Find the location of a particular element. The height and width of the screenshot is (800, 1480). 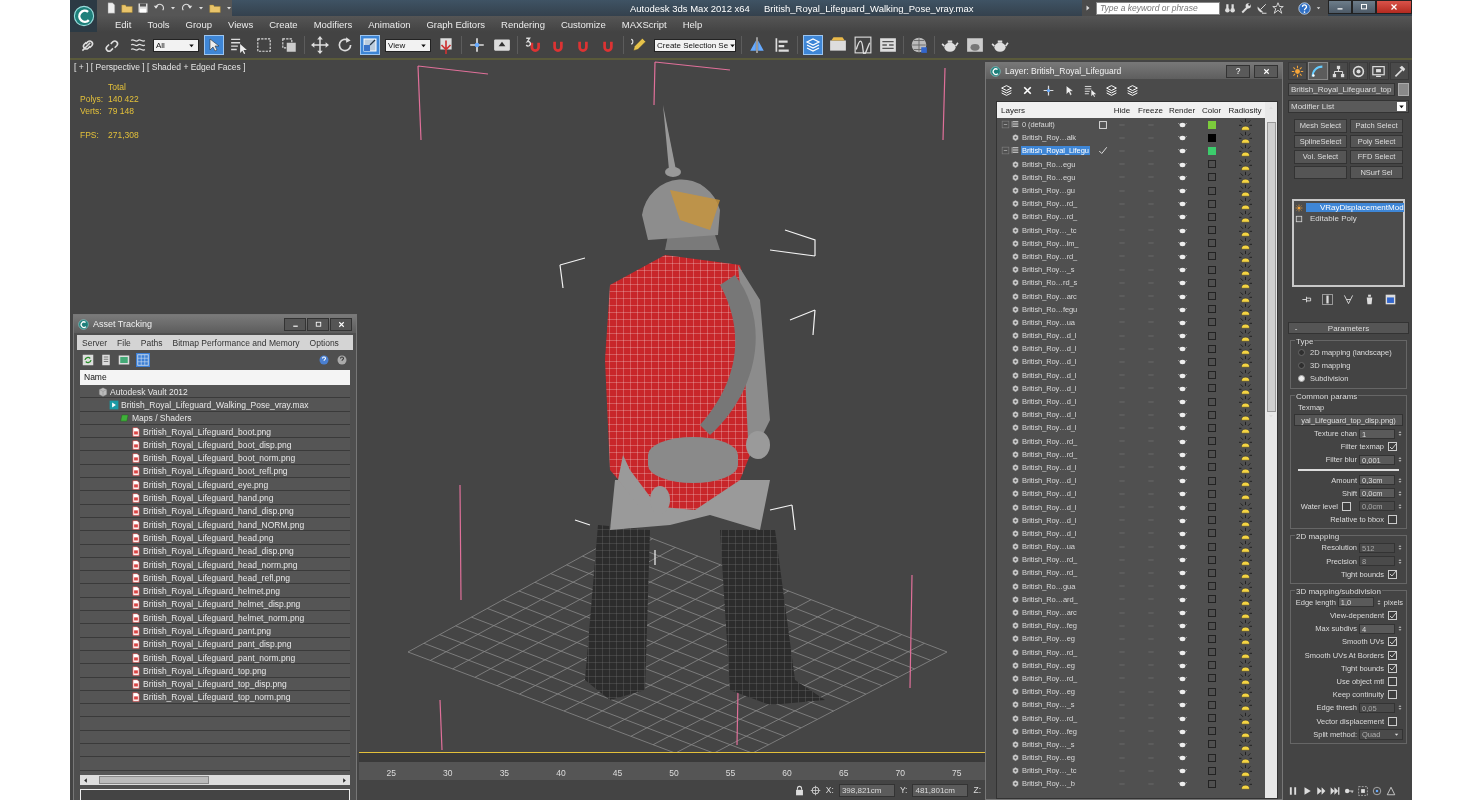

wrench-icon is located at coordinates (1246, 8).